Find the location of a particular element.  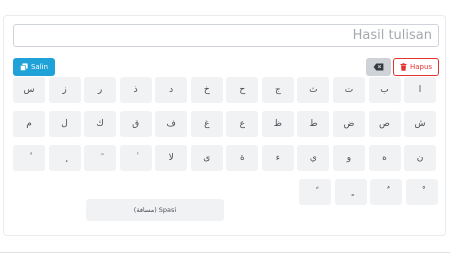

keyboard-key: ء is located at coordinates (277, 158).